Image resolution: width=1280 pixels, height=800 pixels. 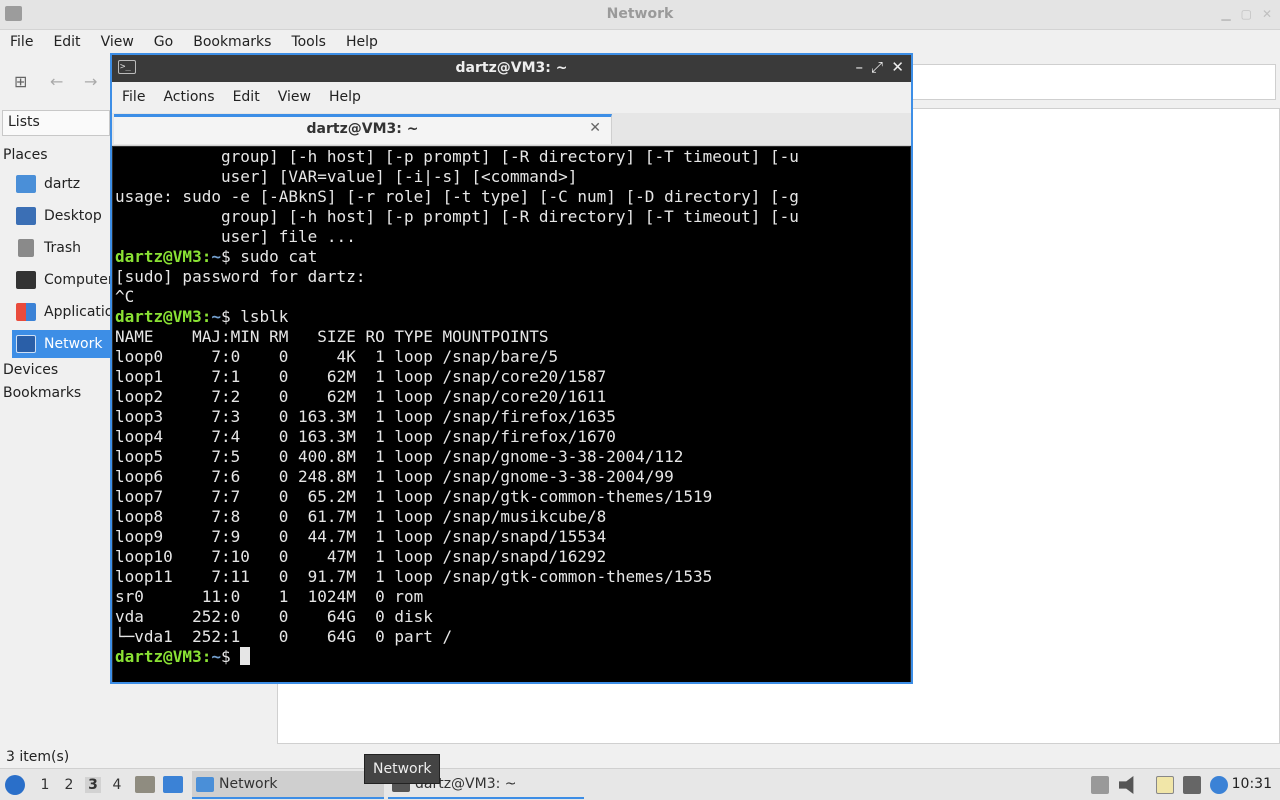 I want to click on minimize-icon: –, so click(x=860, y=67).